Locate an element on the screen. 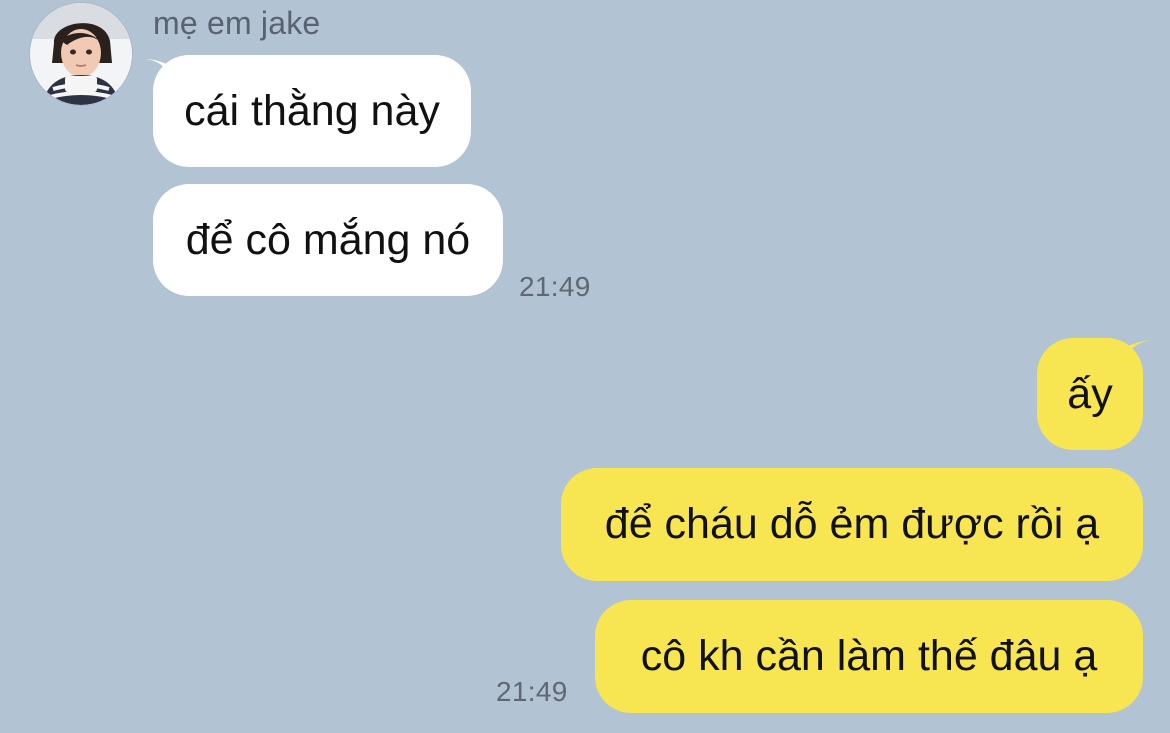 Image resolution: width=1170 pixels, height=733 pixels. incoming-message-bubble: cái thằng này is located at coordinates (312, 111).